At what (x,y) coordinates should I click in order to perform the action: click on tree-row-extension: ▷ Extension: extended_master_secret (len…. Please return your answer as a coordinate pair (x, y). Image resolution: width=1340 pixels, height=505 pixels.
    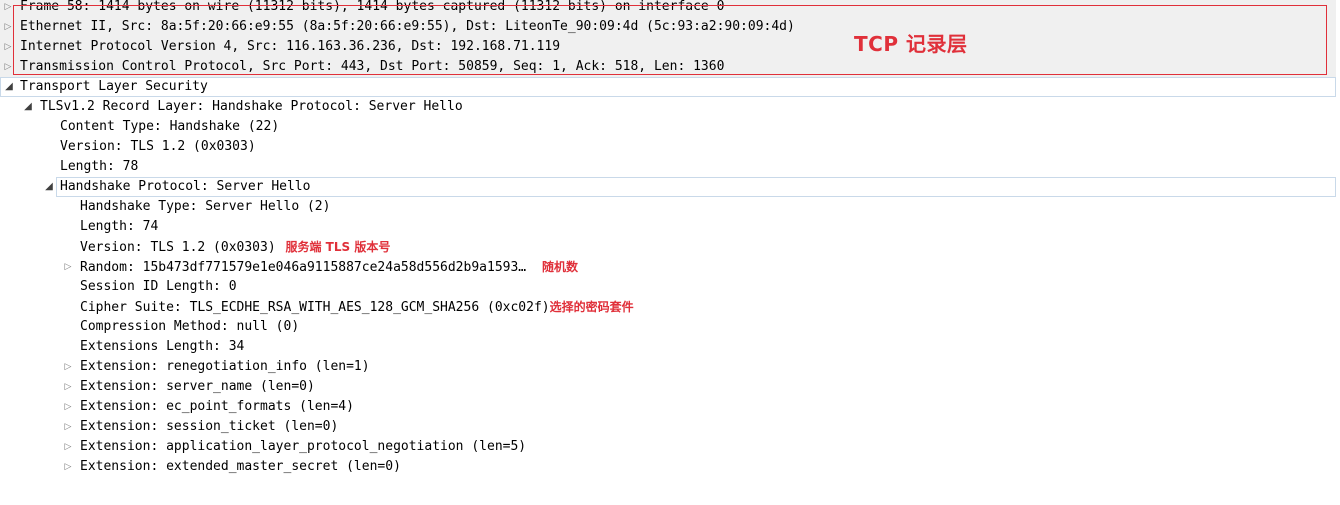
    Looking at the image, I should click on (668, 467).